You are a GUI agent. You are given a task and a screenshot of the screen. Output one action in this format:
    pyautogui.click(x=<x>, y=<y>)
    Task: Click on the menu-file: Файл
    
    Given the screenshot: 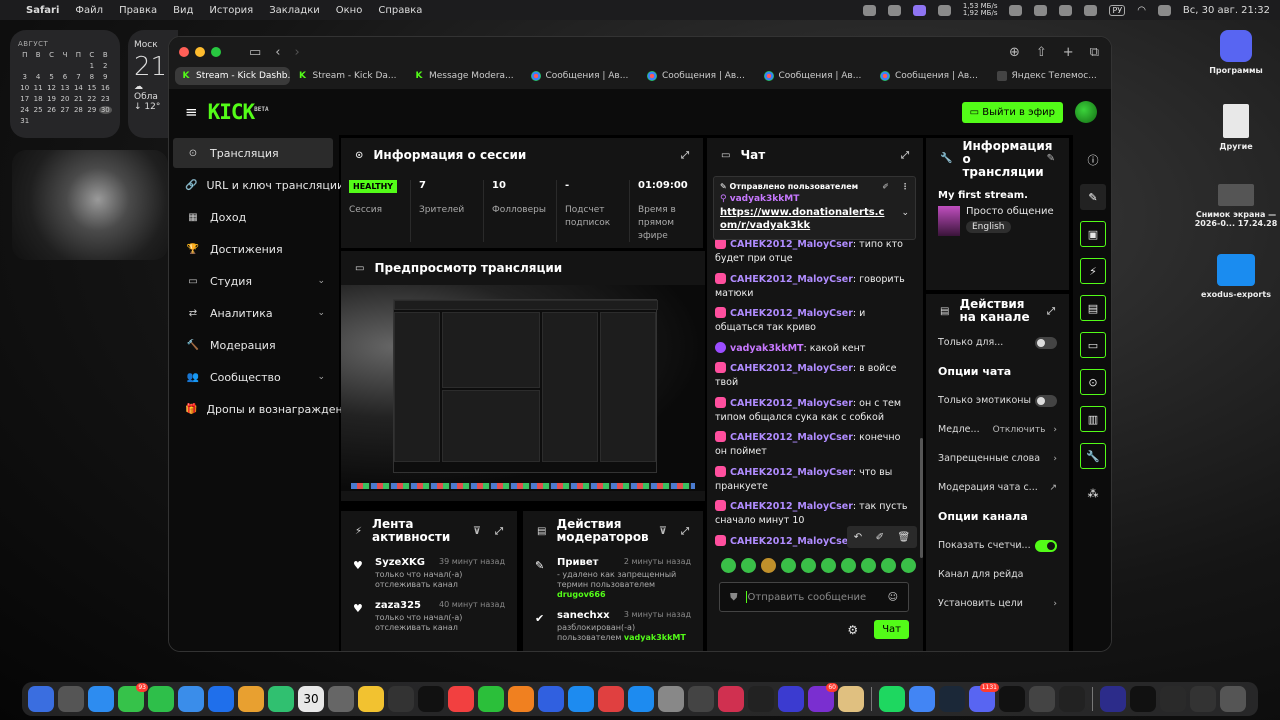 What is the action you would take?
    pyautogui.click(x=89, y=10)
    